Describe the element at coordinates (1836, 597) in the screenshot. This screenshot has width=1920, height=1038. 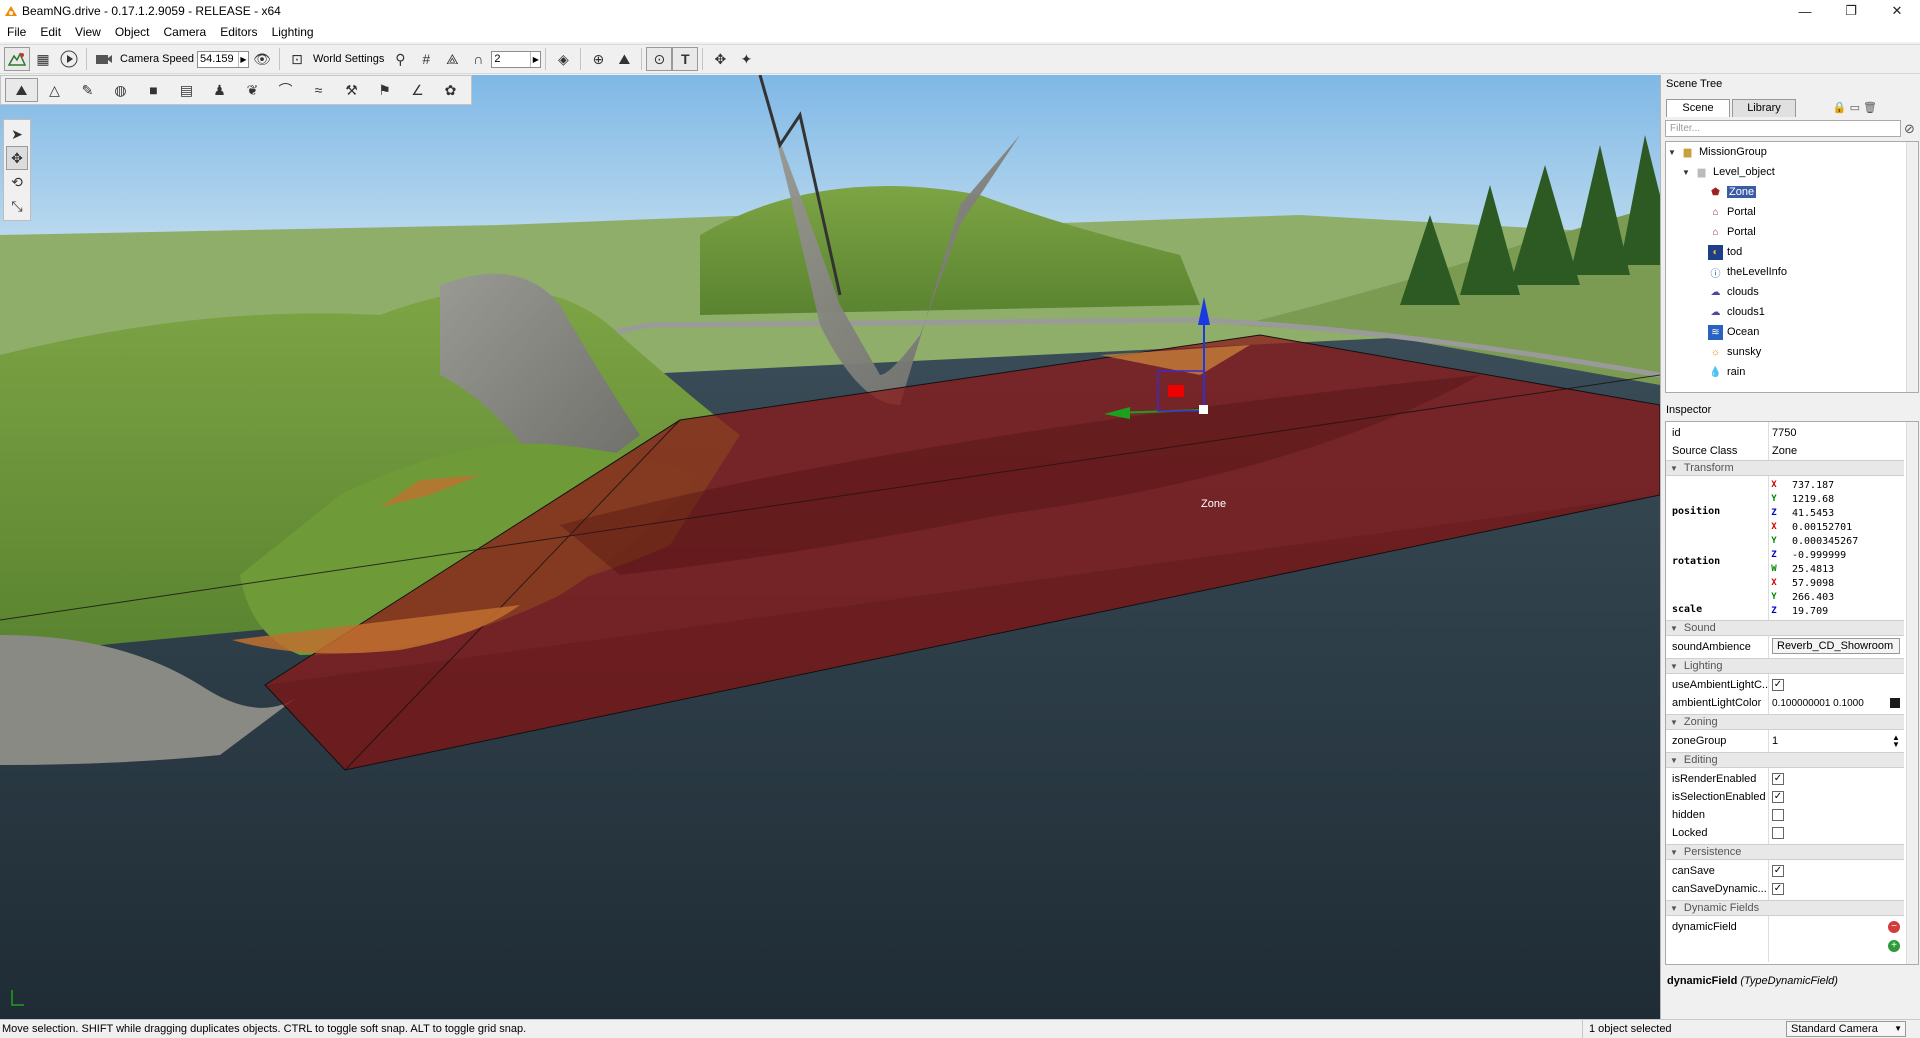
I see `scale-y-field: Y 266.403` at that location.